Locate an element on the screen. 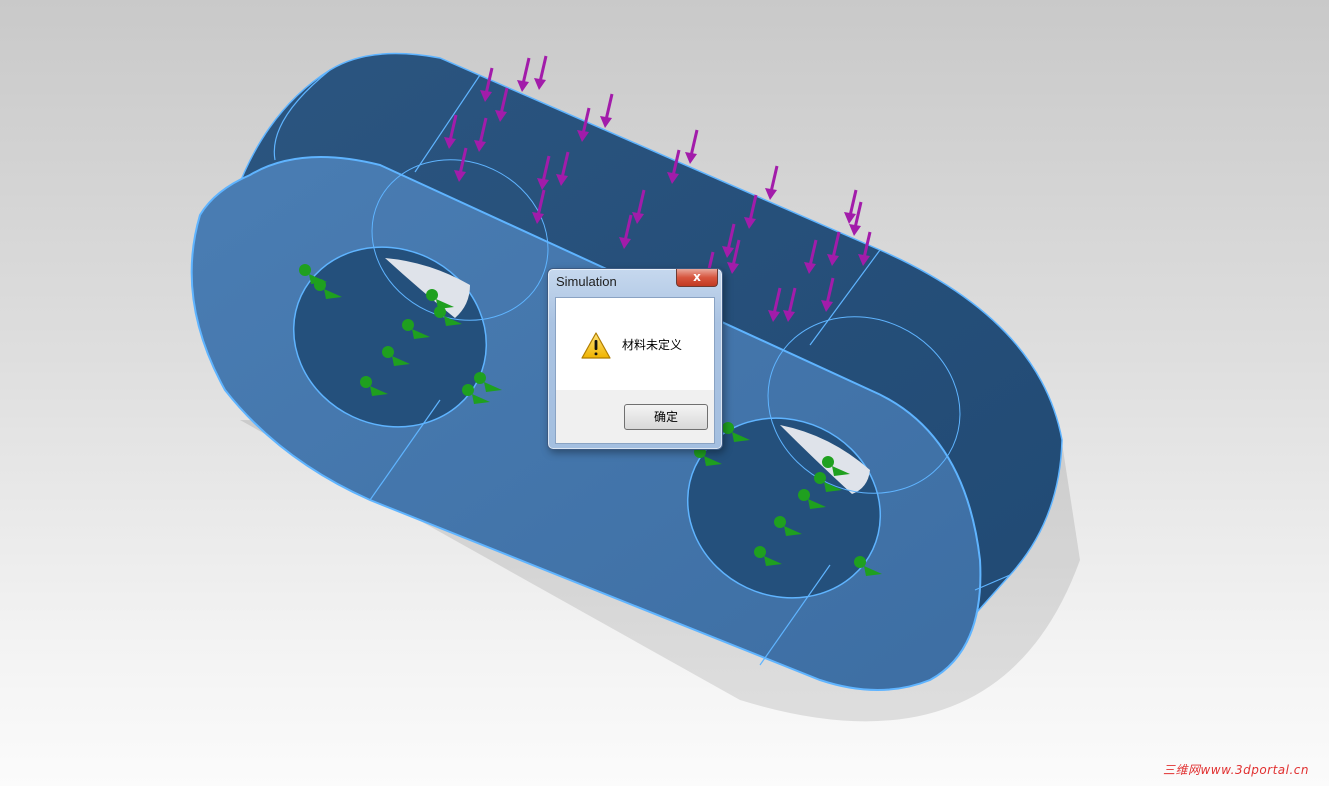 This screenshot has height=786, width=1329. warning-icon is located at coordinates (596, 345).